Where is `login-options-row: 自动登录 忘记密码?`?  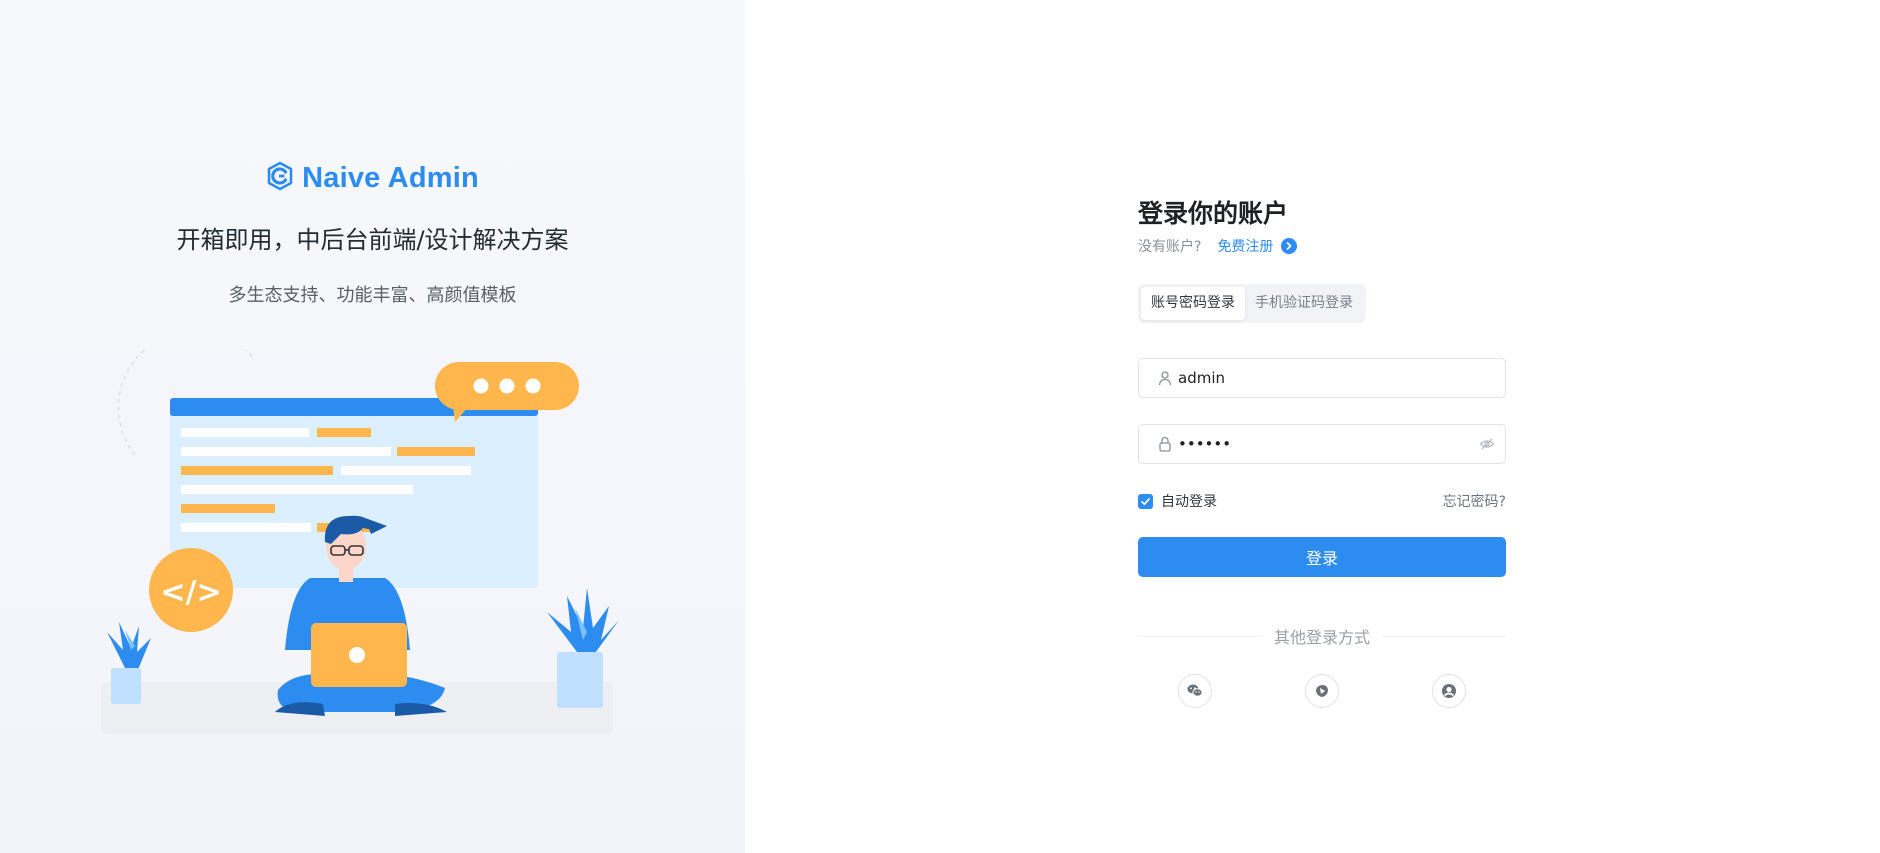 login-options-row: 自动登录 忘记密码? is located at coordinates (1322, 501).